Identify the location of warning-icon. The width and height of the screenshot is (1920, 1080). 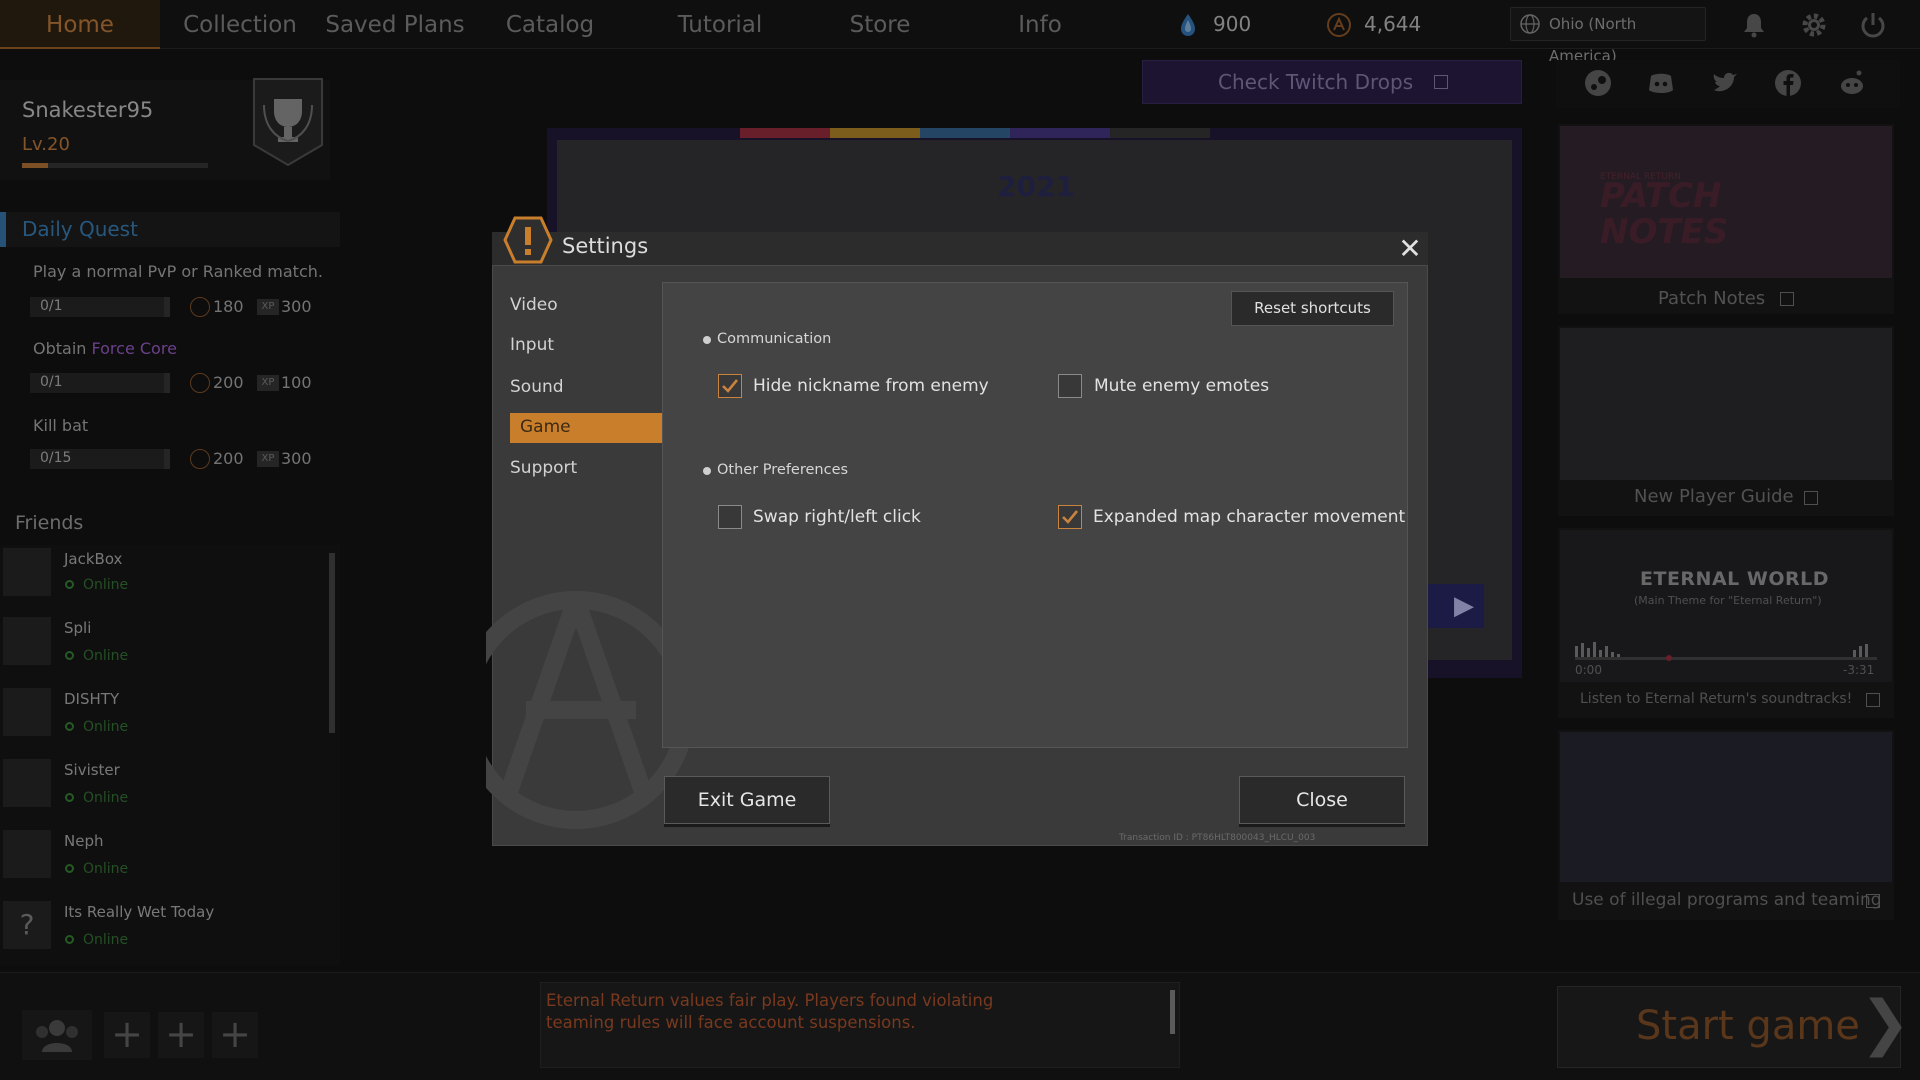
(528, 240).